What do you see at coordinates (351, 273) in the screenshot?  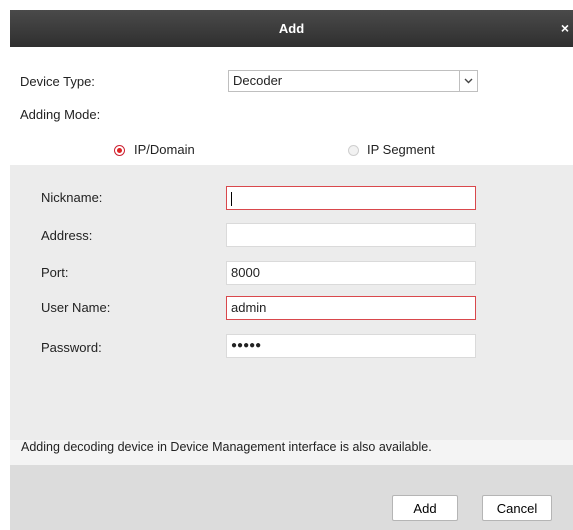 I see `port-input: 8000` at bounding box center [351, 273].